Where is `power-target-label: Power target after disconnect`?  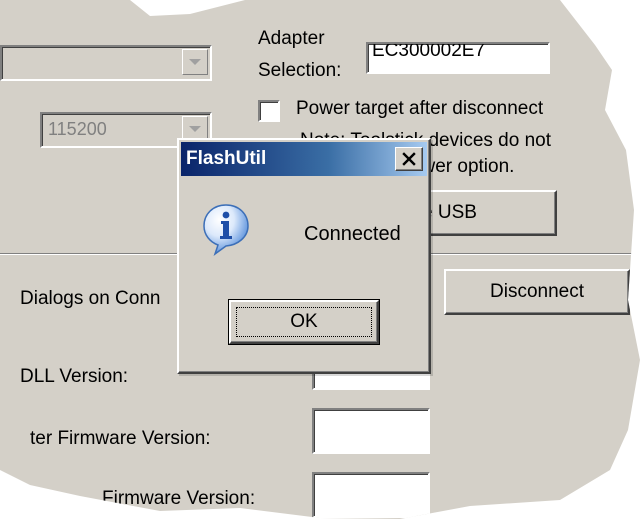
power-target-label: Power target after disconnect is located at coordinates (420, 108).